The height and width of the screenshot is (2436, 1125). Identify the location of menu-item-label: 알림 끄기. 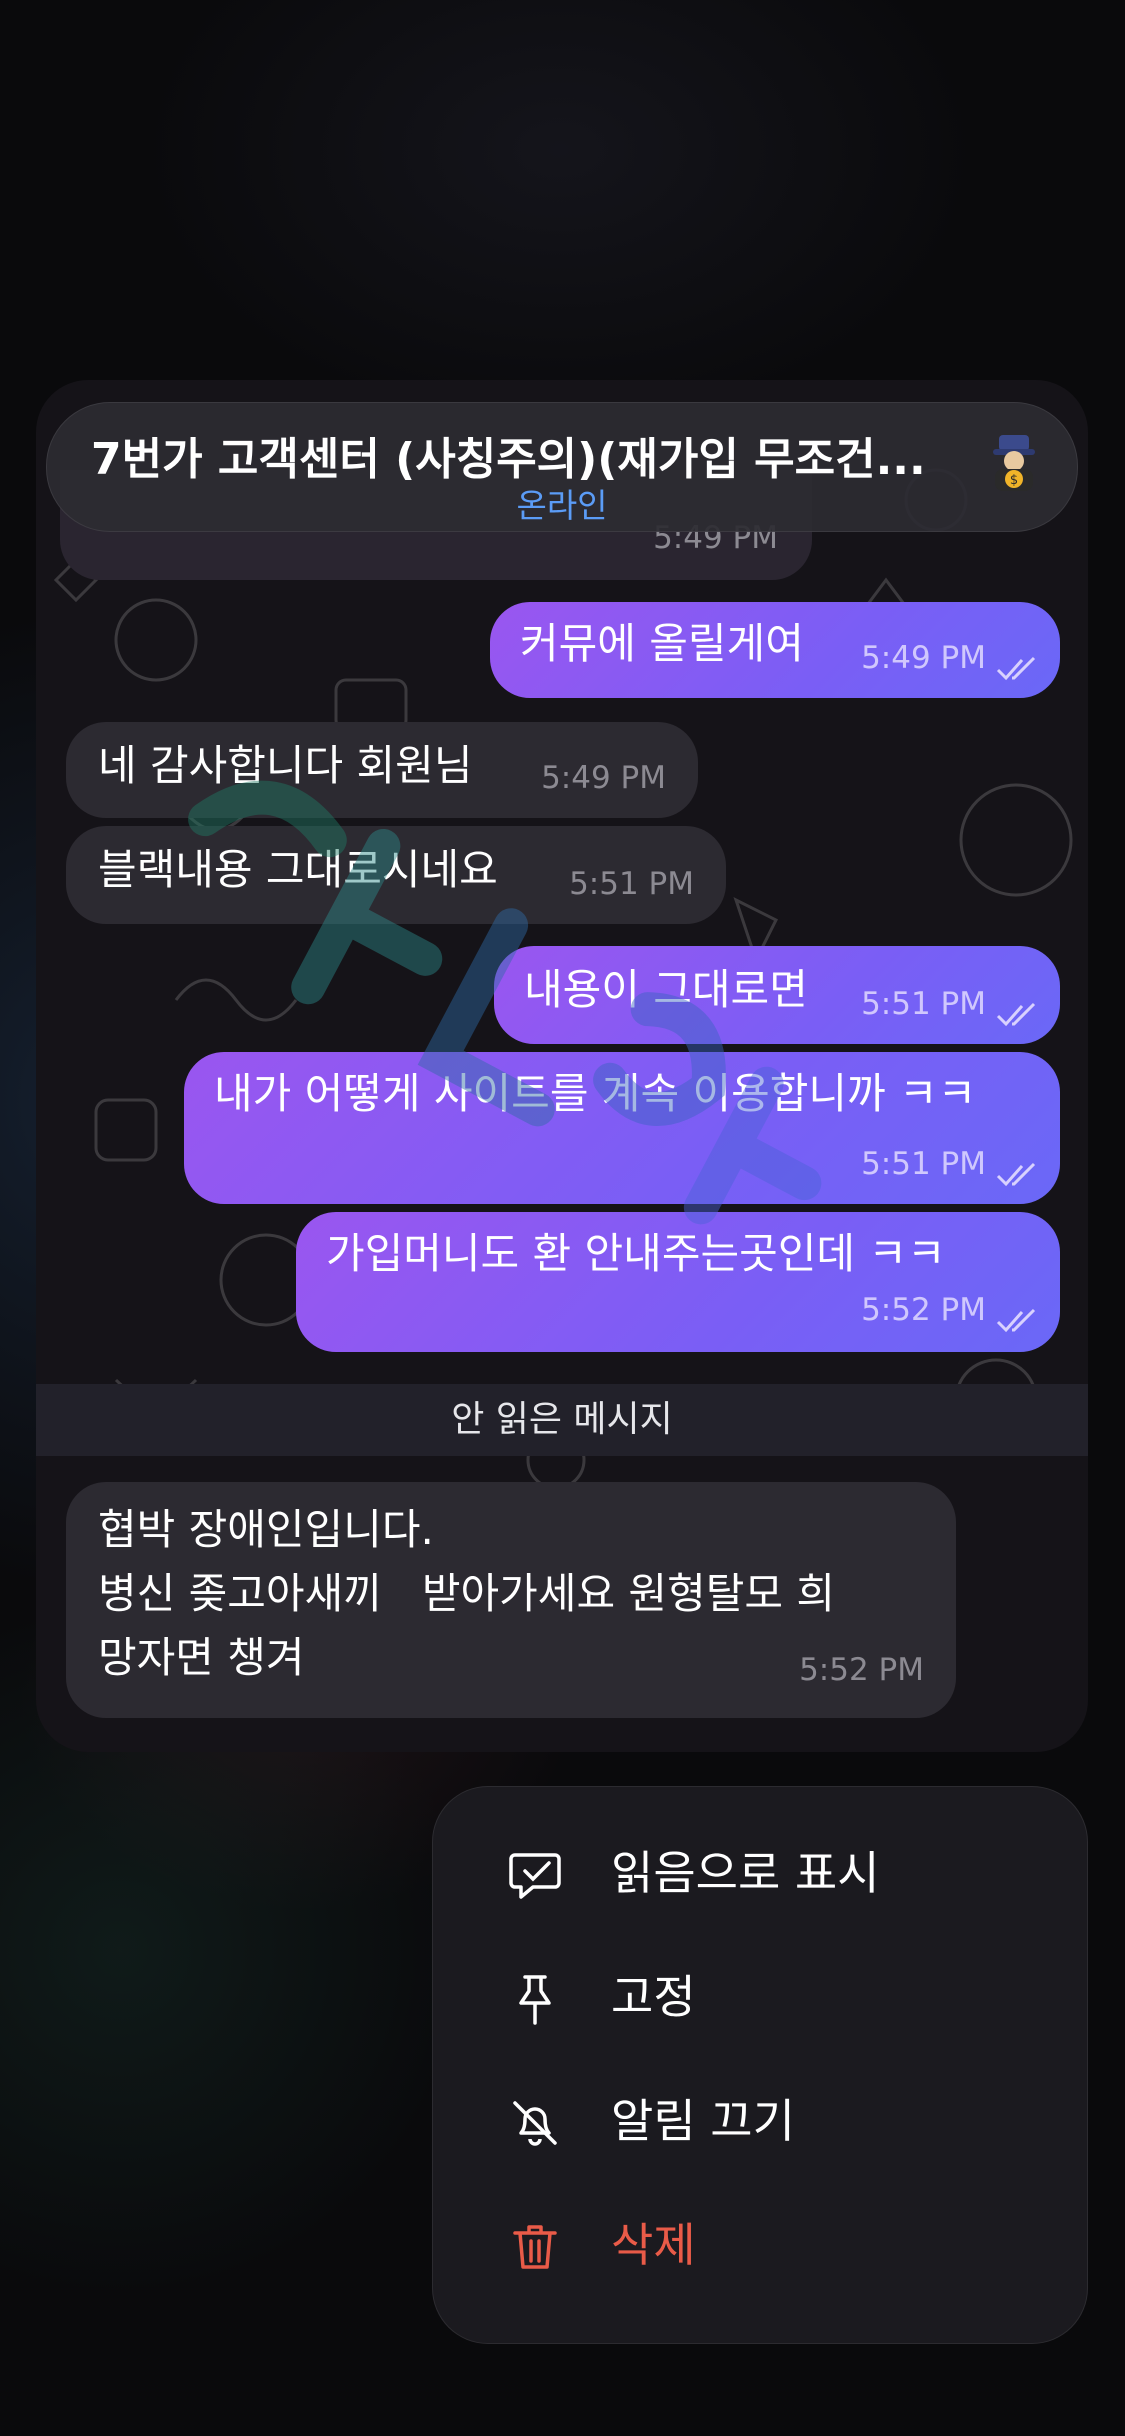
(703, 2121).